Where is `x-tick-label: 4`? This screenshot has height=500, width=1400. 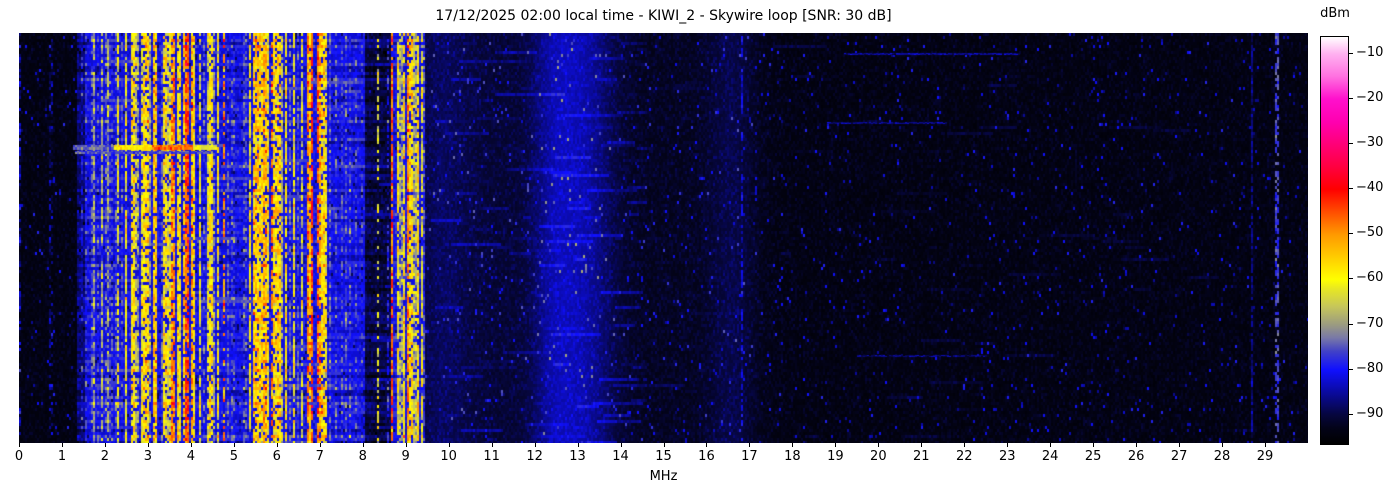
x-tick-label: 4 is located at coordinates (190, 456).